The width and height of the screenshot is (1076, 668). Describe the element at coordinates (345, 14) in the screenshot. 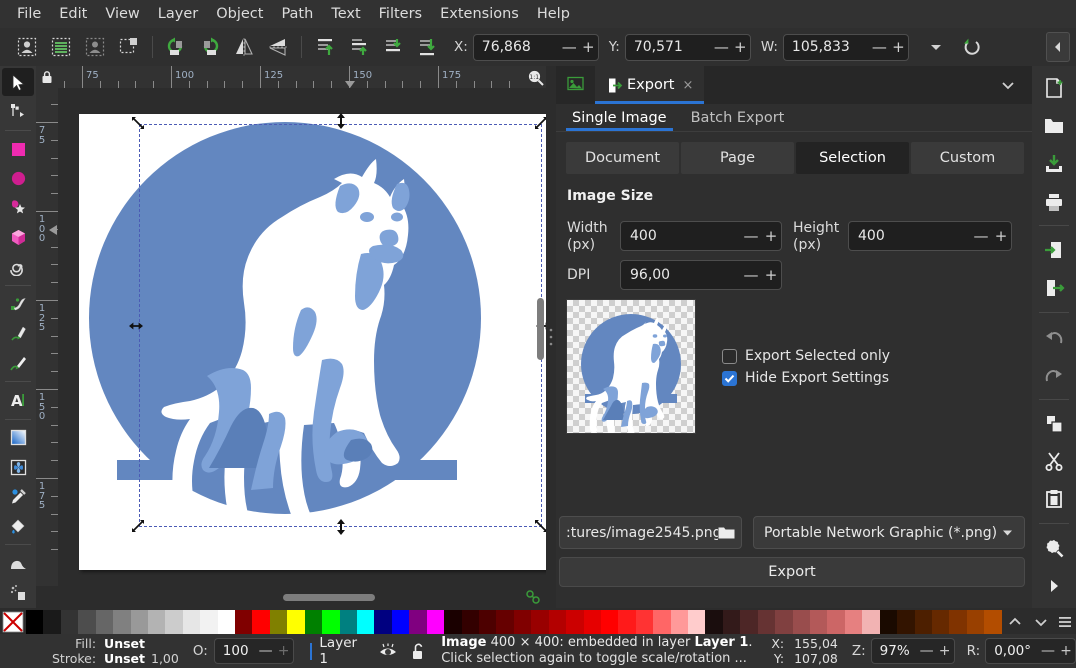

I see `menu-text: Text` at that location.